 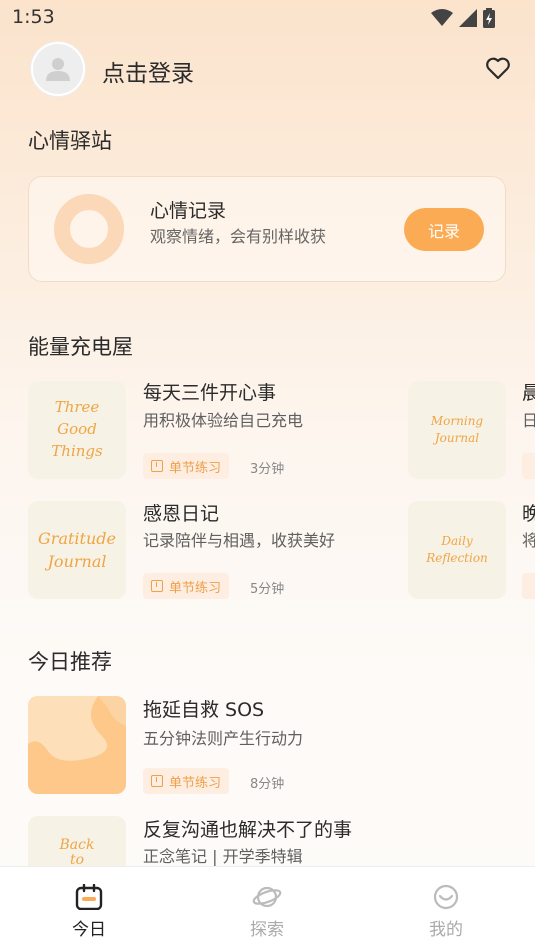 What do you see at coordinates (70, 141) in the screenshot?
I see `mood-section-title: 心情驿站` at bounding box center [70, 141].